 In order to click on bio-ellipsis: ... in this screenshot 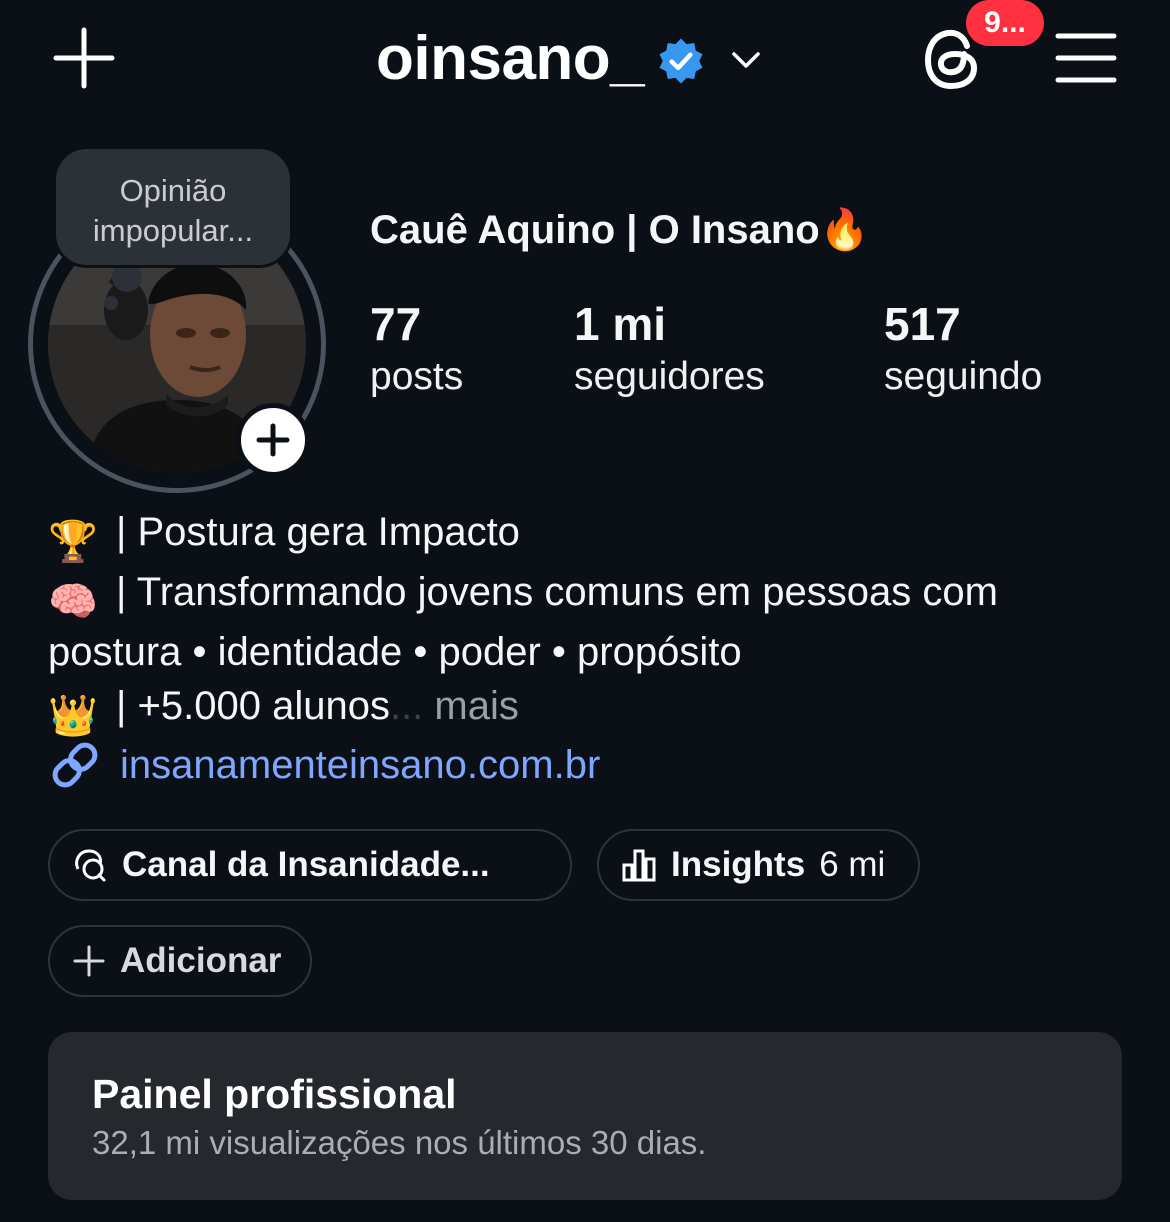, I will do `click(406, 706)`.